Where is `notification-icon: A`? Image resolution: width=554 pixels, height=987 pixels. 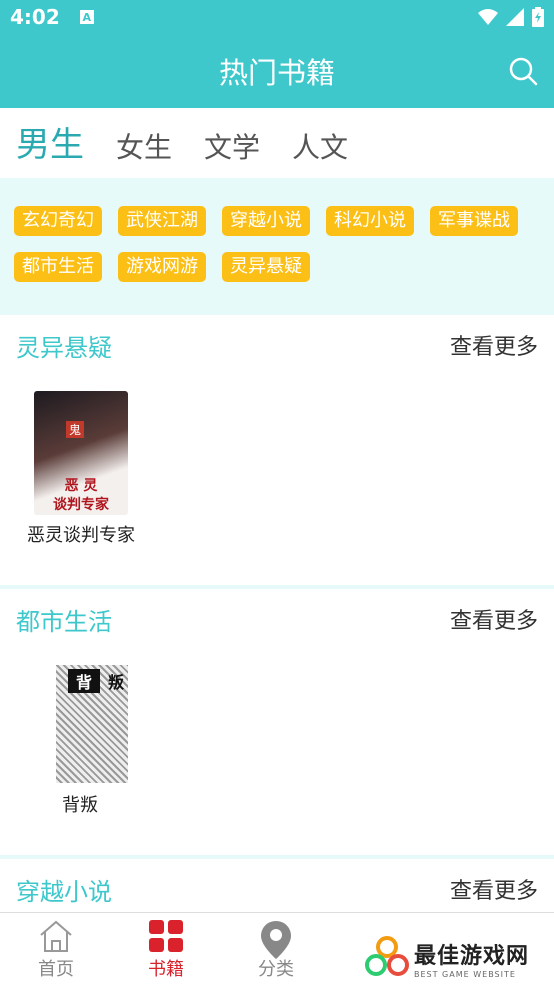 notification-icon: A is located at coordinates (86, 17).